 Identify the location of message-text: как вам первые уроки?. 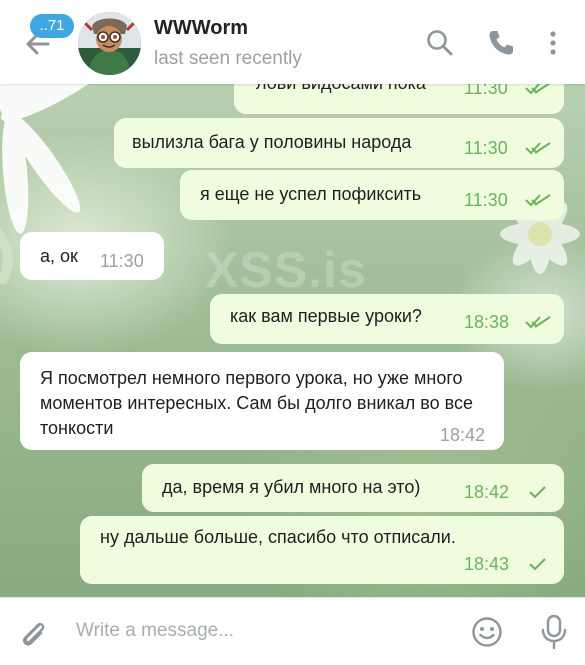
(326, 316).